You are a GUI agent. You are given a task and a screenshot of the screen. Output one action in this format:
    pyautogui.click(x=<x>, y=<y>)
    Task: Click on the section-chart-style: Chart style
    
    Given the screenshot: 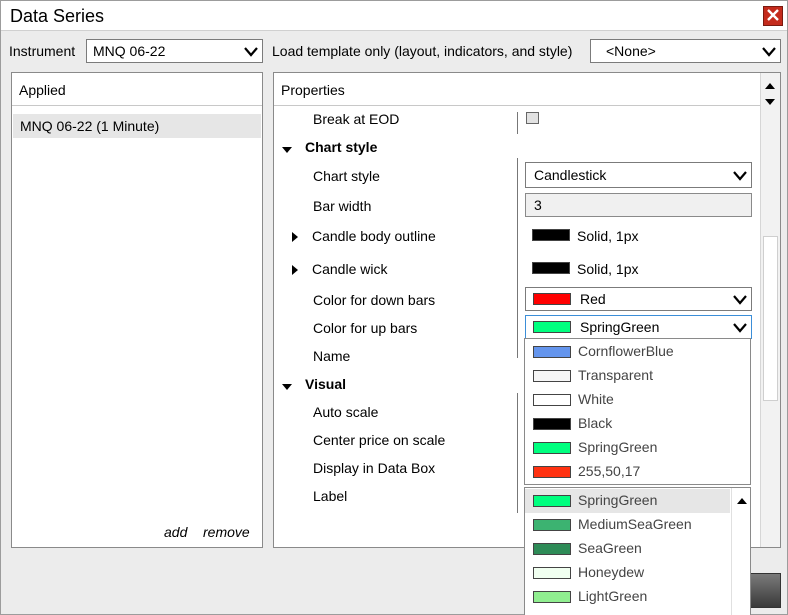 What is the action you would take?
    pyautogui.click(x=341, y=147)
    